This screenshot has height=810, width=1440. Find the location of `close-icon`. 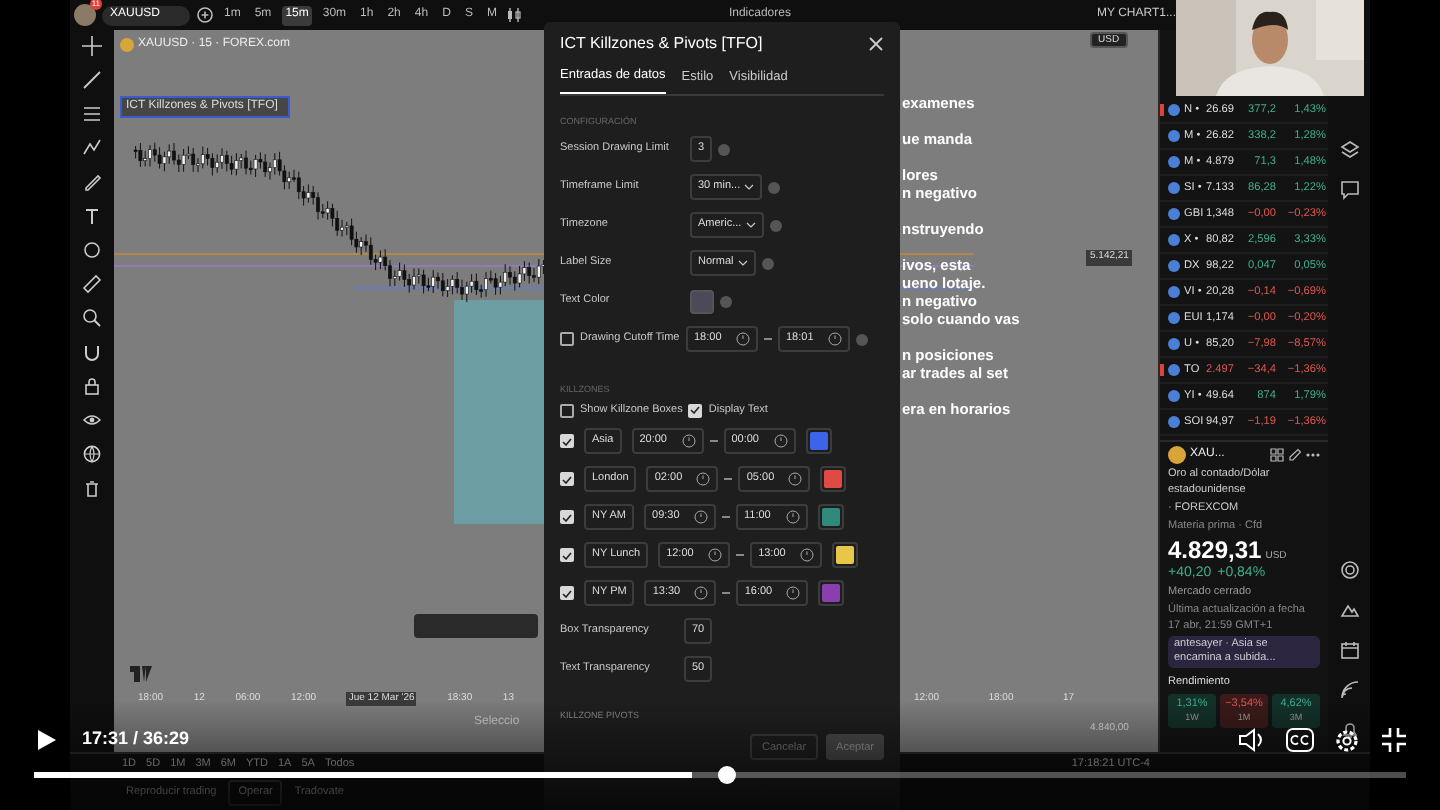

close-icon is located at coordinates (876, 44).